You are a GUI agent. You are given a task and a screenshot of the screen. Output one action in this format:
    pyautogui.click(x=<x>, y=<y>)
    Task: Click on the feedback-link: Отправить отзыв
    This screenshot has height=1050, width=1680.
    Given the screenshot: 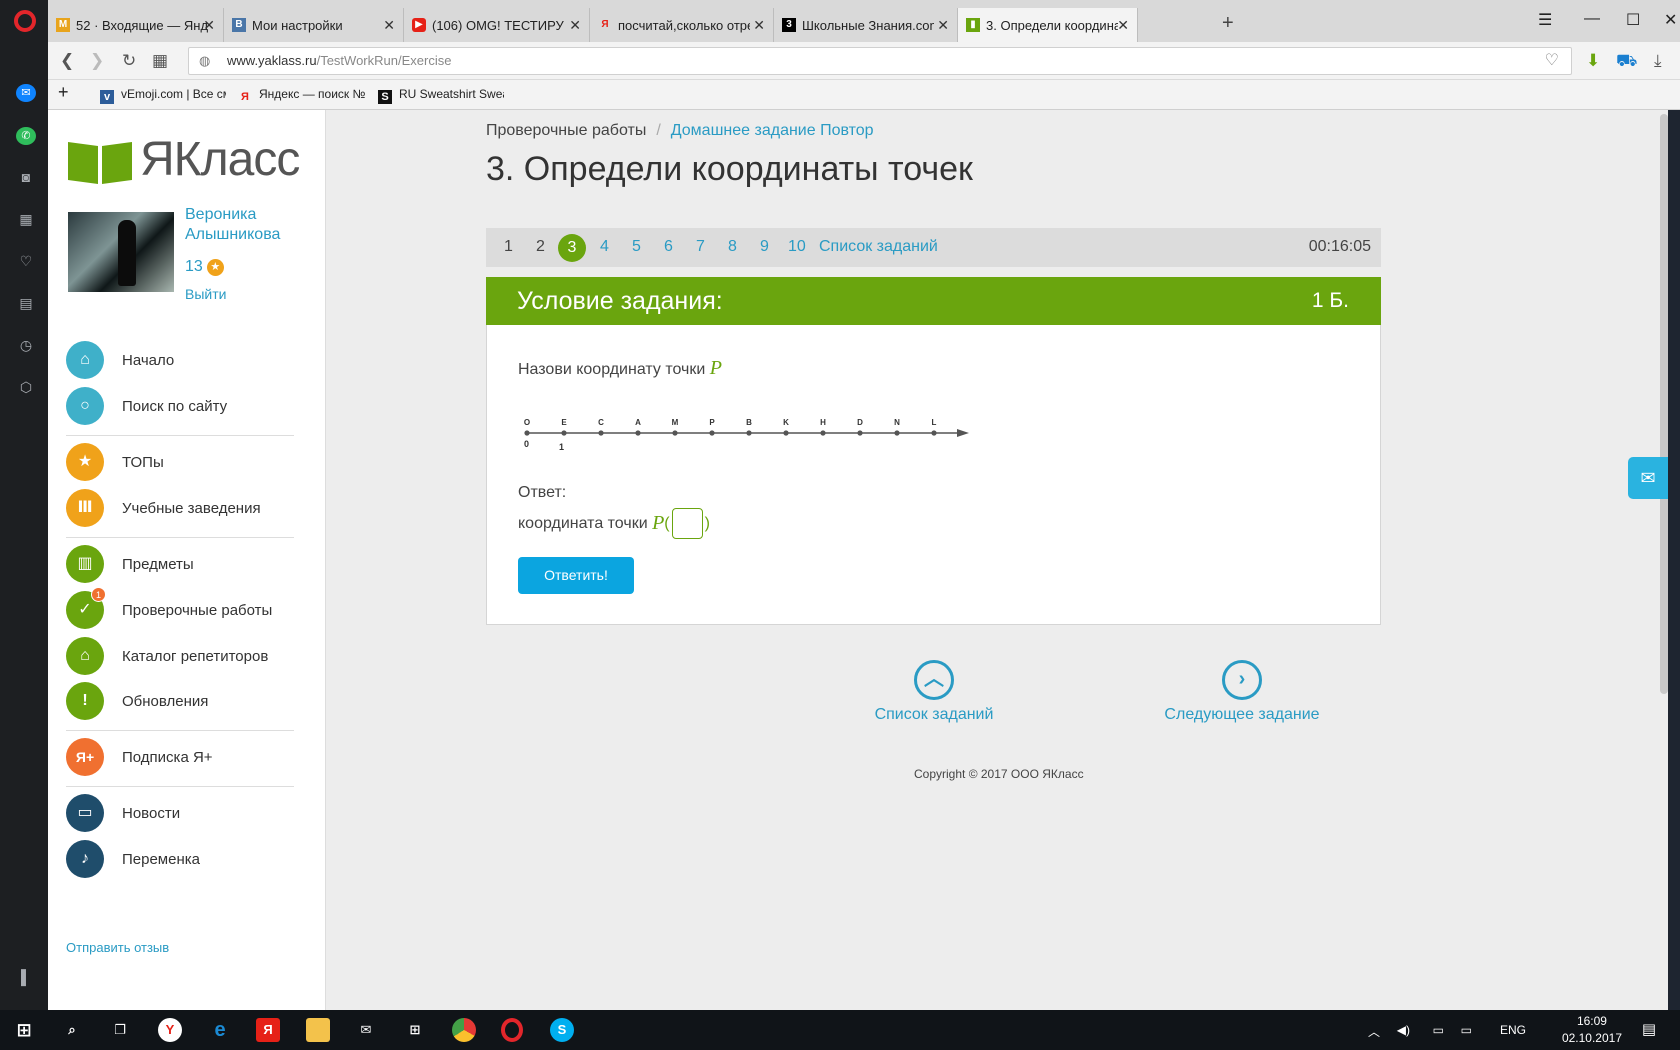 What is the action you would take?
    pyautogui.click(x=117, y=947)
    